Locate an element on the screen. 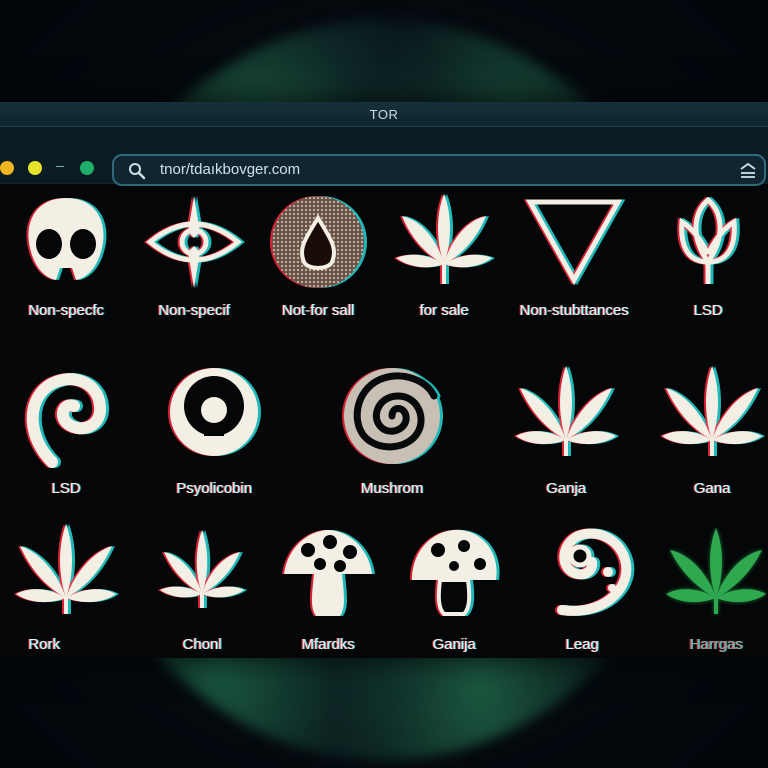 This screenshot has width=768, height=768. grid-item: Leag is located at coordinates (582, 604).